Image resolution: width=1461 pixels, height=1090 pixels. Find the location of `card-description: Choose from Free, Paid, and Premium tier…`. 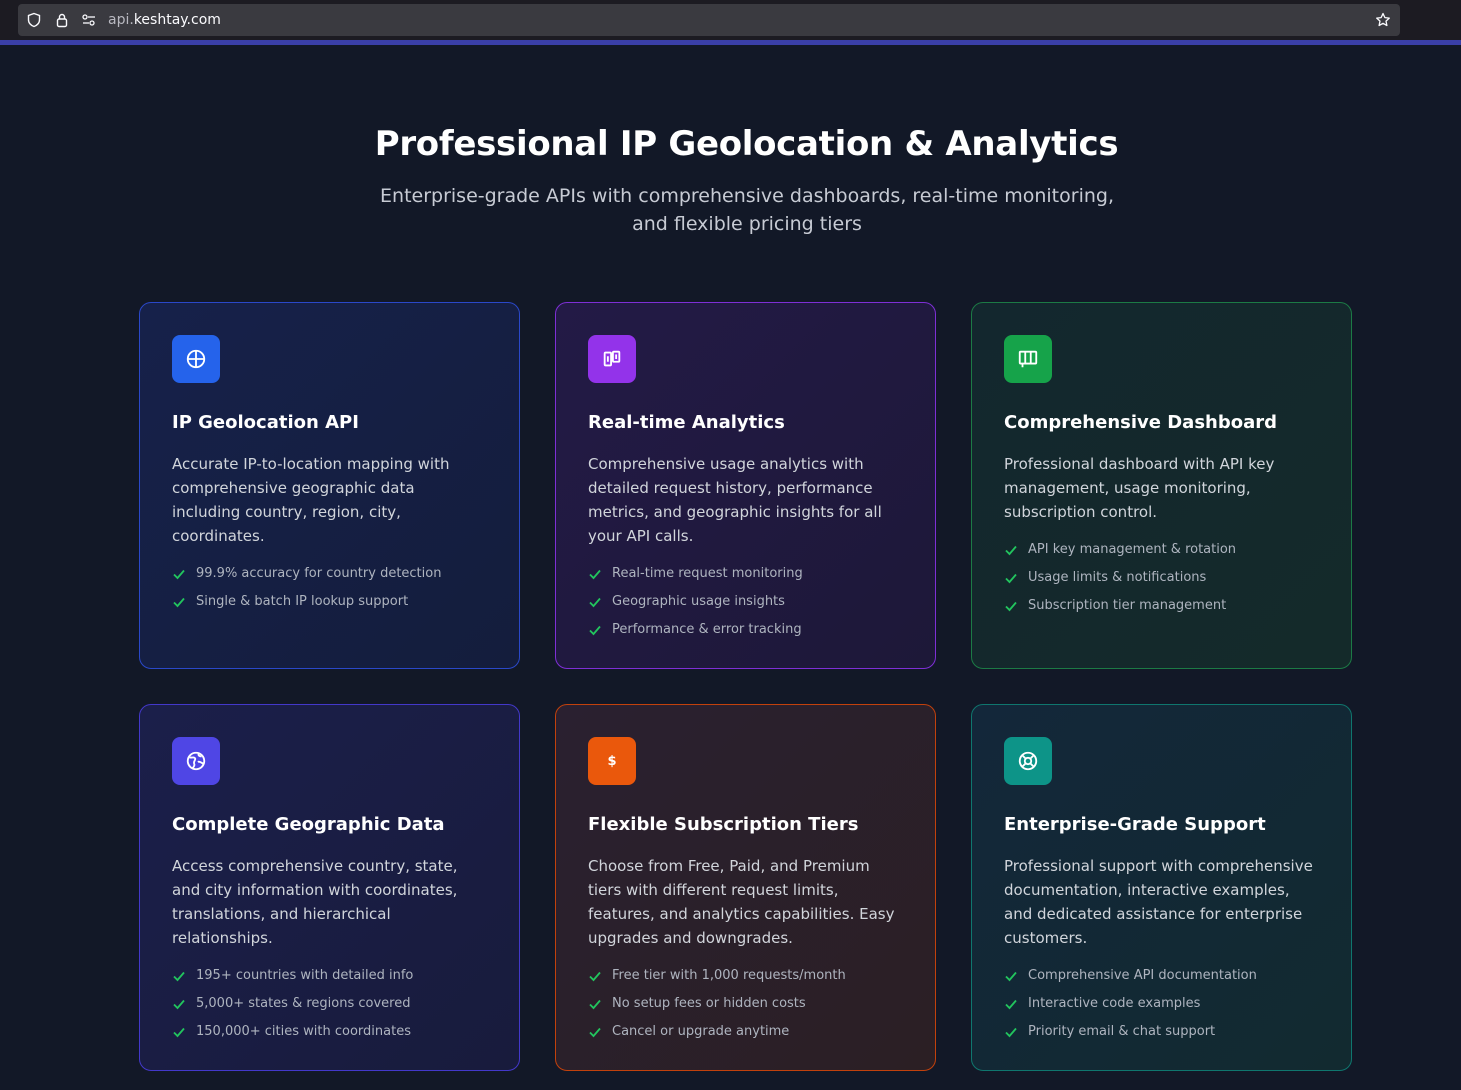

card-description: Choose from Free, Paid, and Premium tier… is located at coordinates (741, 902).